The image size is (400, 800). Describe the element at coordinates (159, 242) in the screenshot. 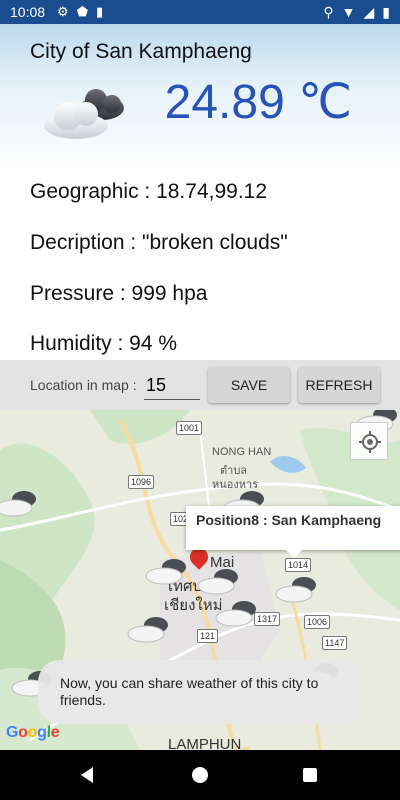

I see `description-text: Decription : "broken clouds"` at that location.